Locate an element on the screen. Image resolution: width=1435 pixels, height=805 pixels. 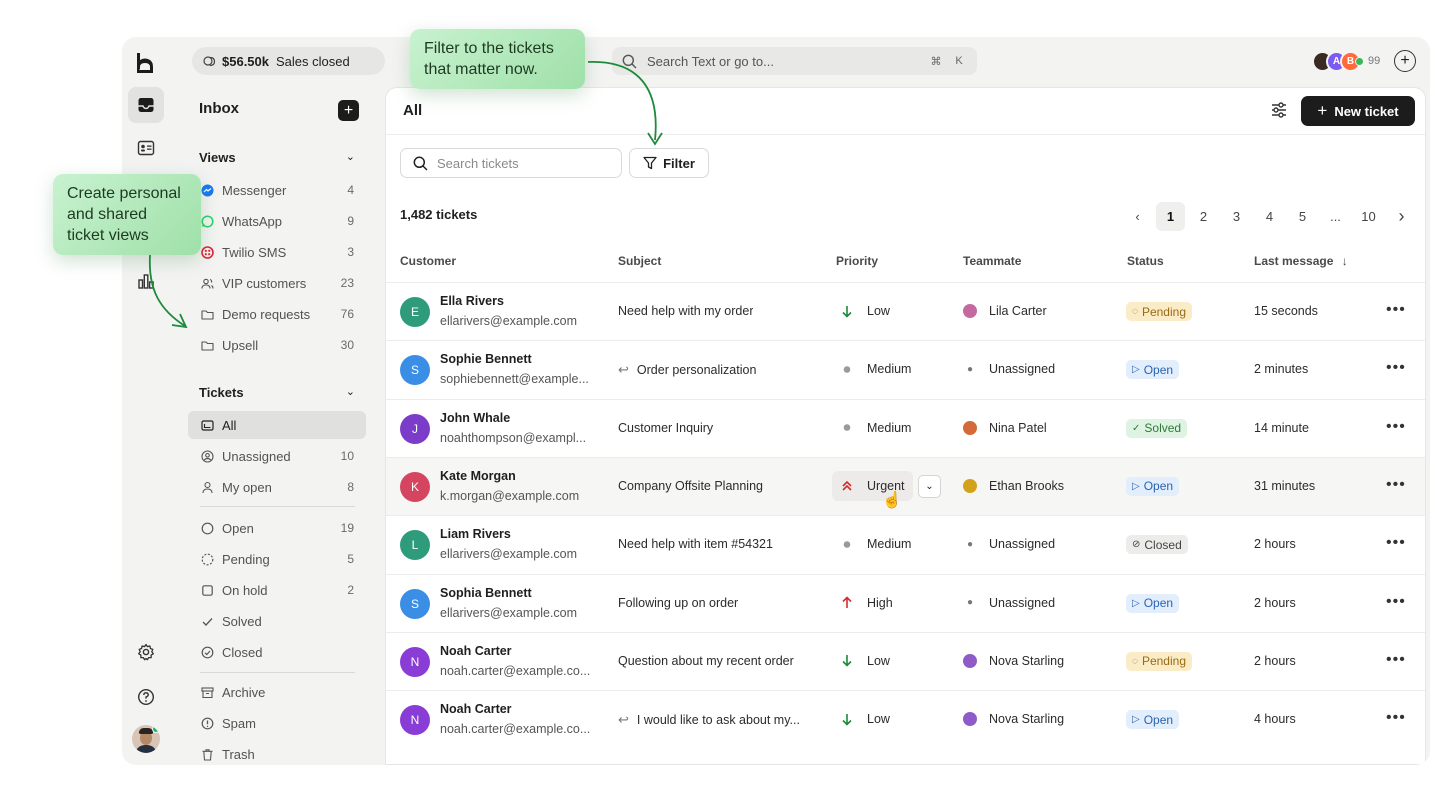
k-key-hint: K is located at coordinates (959, 61).